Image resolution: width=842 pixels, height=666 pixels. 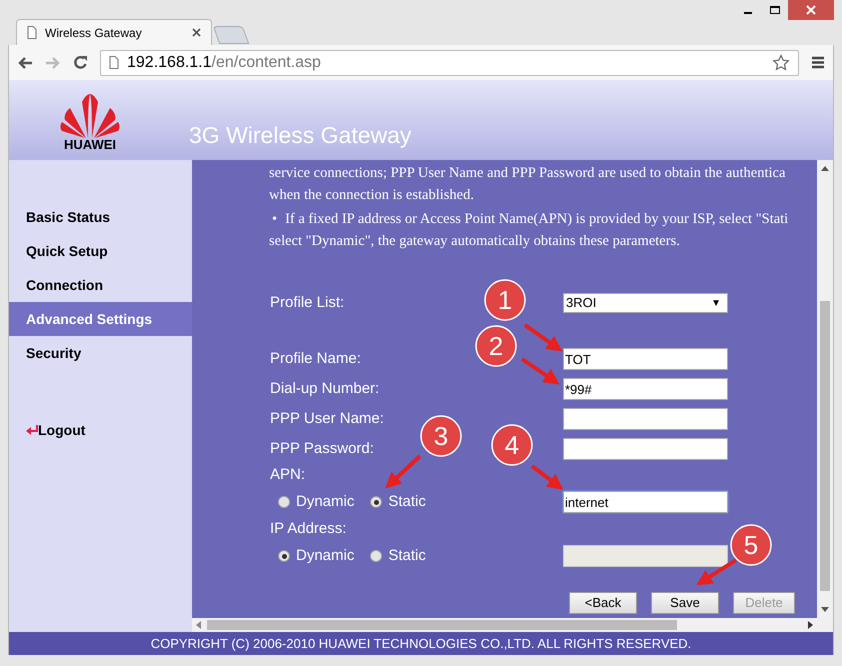 I want to click on help-text: when the connection is established., so click(x=372, y=195).